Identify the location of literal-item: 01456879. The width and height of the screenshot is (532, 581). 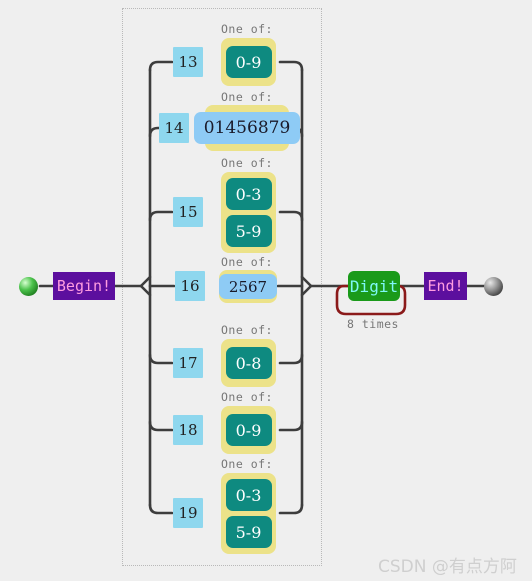
(247, 128).